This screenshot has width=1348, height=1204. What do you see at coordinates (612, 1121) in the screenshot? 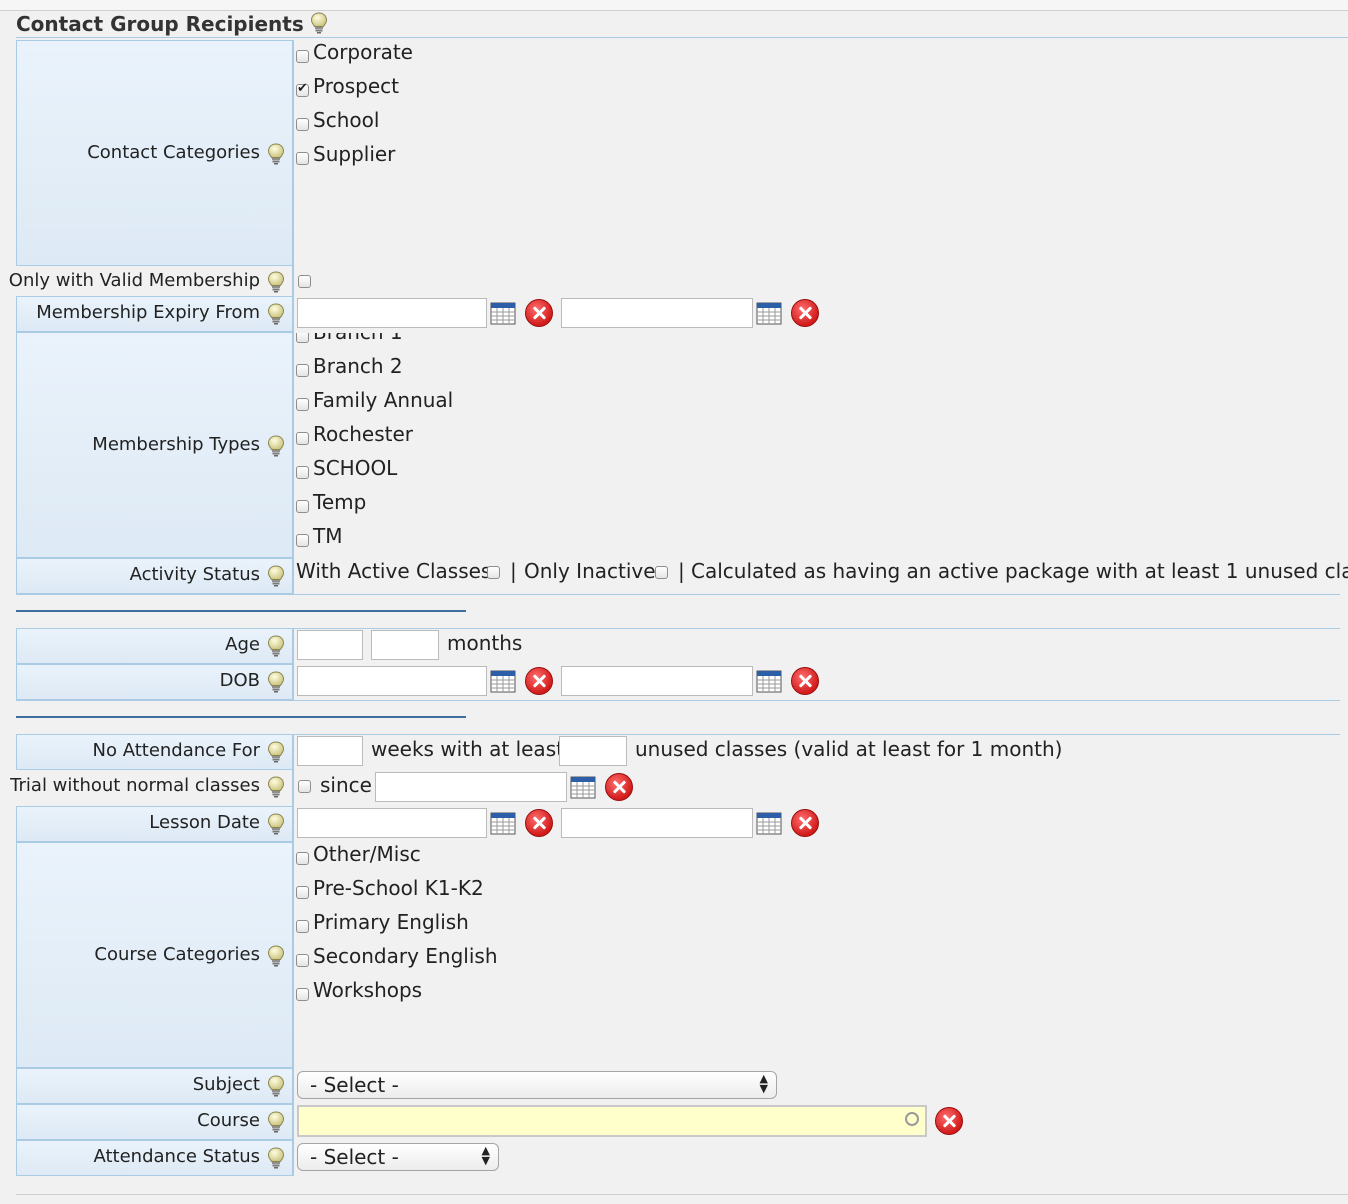
I see `course-input` at bounding box center [612, 1121].